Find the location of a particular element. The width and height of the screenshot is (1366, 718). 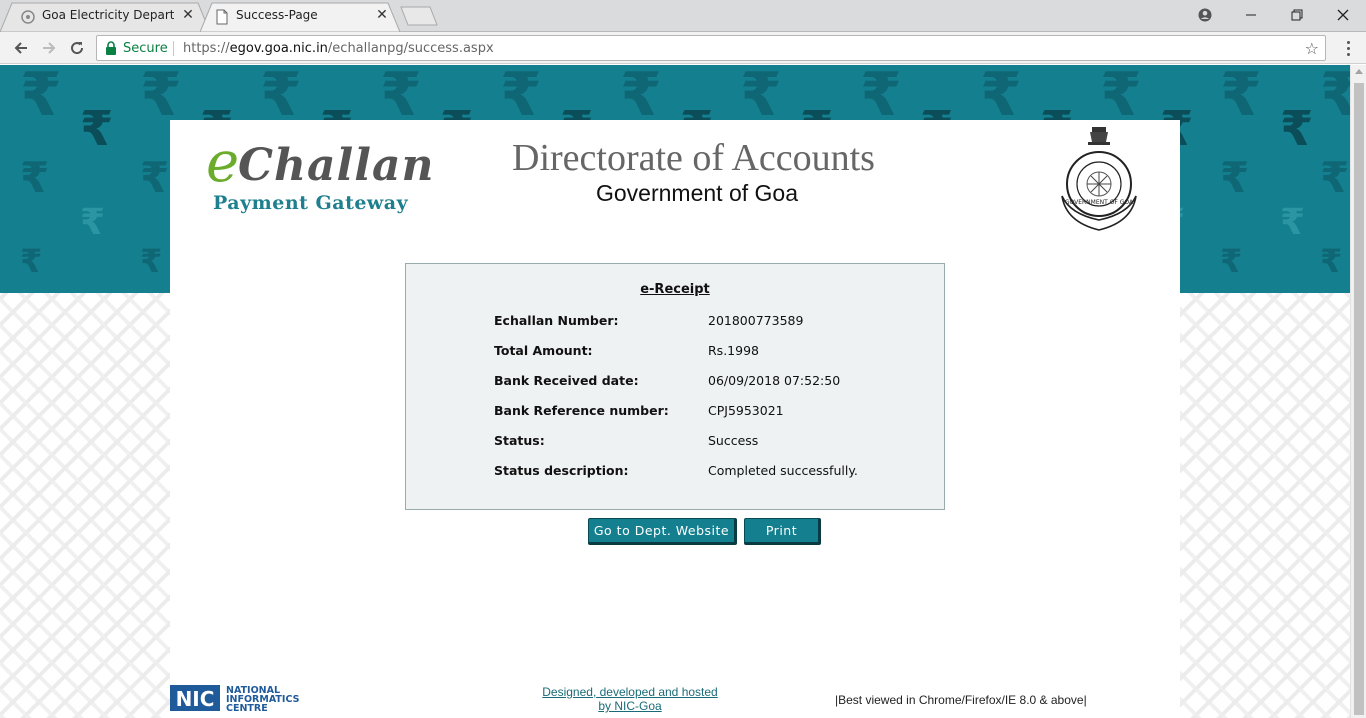

tab-goa-electricity: Goa Electricity Departme ✕ is located at coordinates (105, 17).